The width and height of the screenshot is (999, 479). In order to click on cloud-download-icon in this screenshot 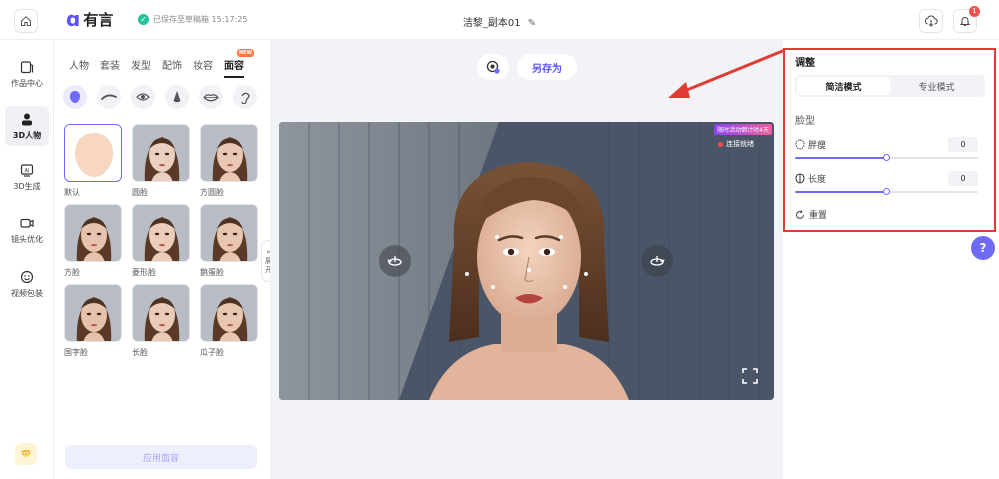, I will do `click(931, 21)`.